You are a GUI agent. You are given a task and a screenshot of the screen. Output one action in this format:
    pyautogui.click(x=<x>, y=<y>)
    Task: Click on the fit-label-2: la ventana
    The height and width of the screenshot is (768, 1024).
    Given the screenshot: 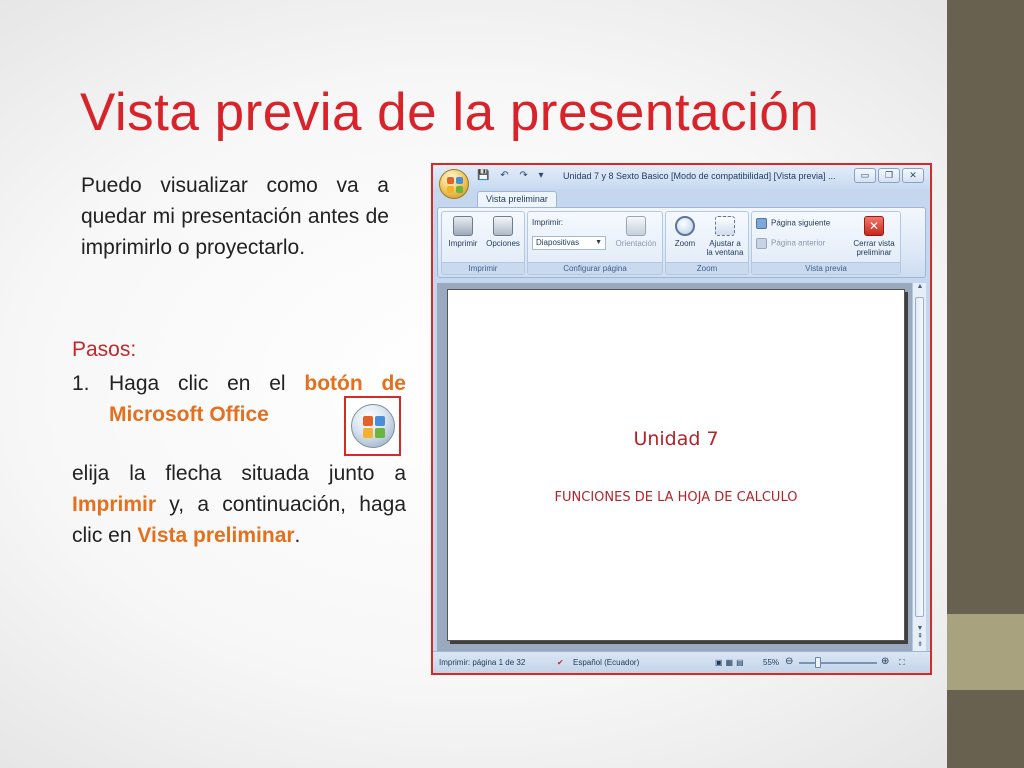 What is the action you would take?
    pyautogui.click(x=725, y=252)
    